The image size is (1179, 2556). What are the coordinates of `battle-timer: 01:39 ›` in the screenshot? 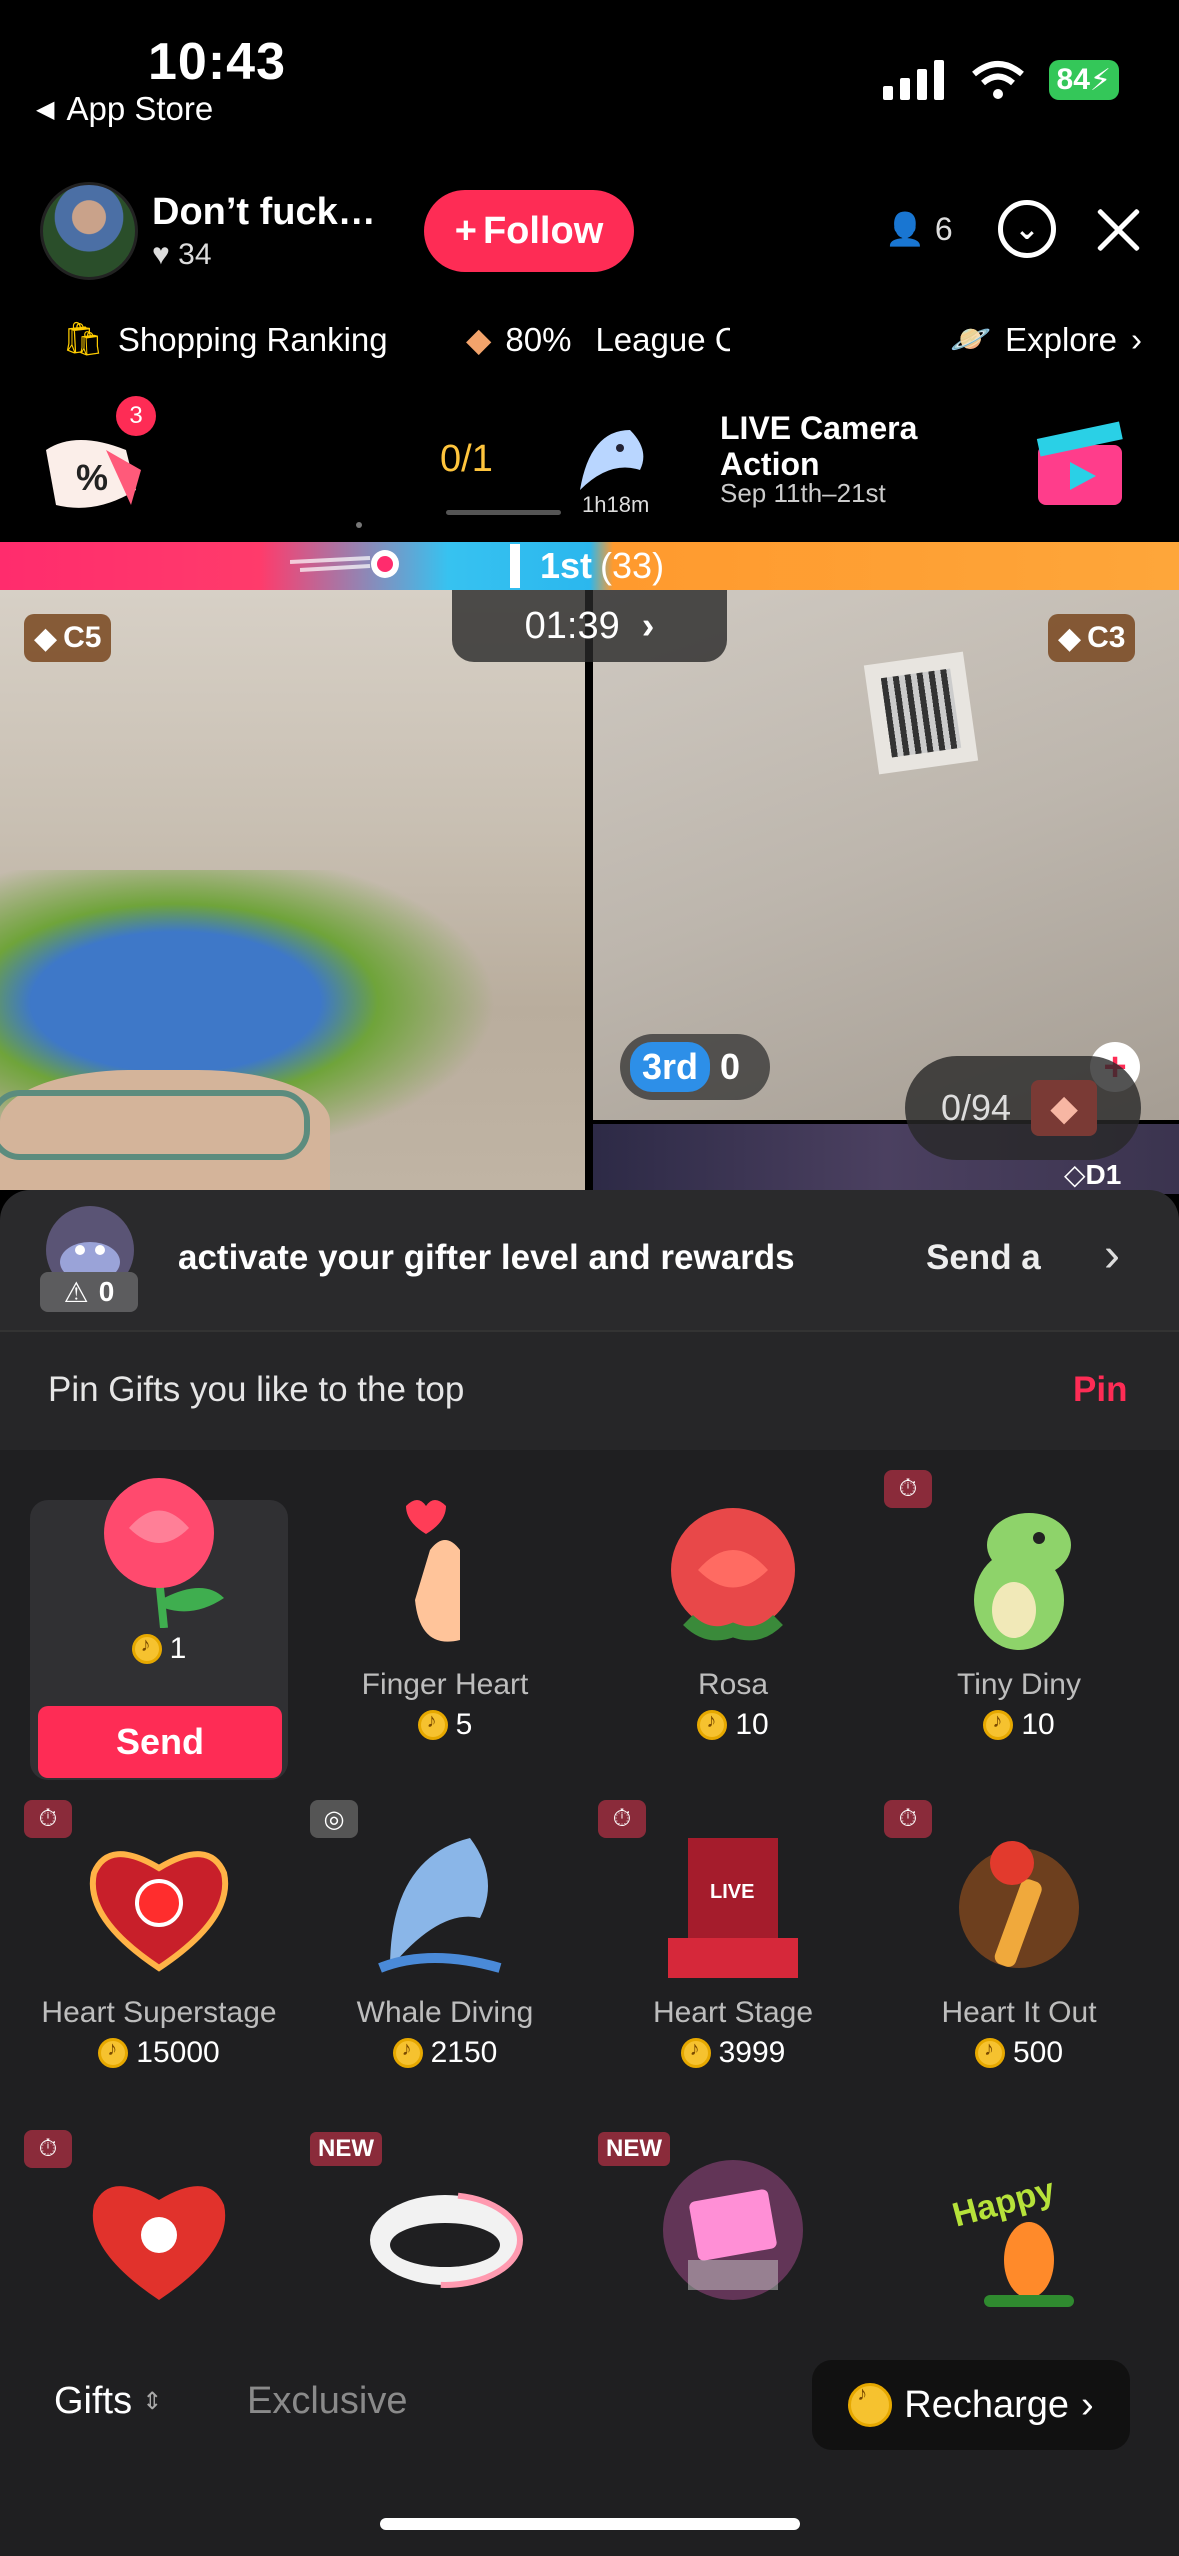 It's located at (589, 626).